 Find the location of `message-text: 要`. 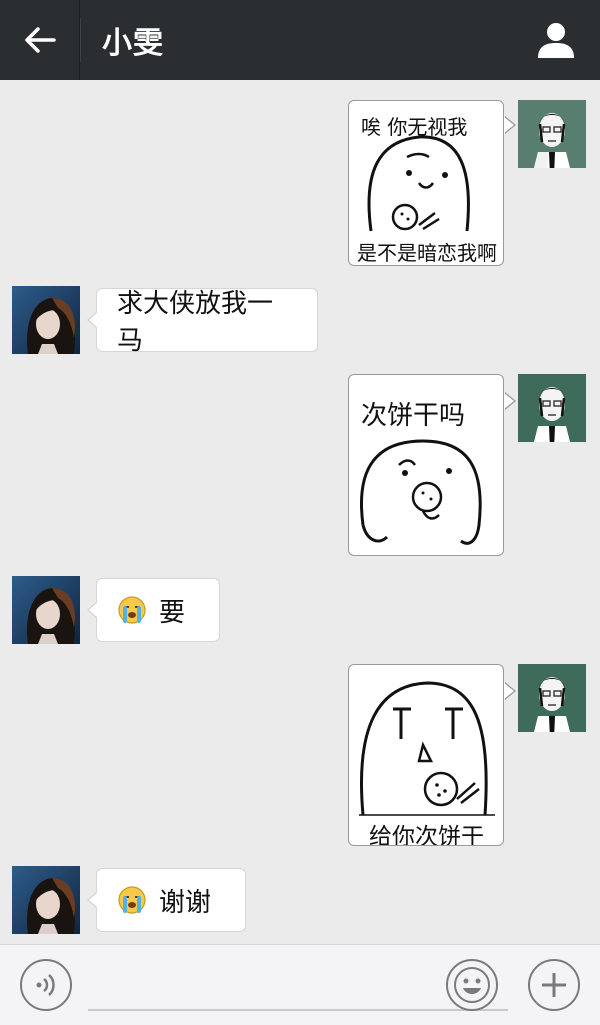

message-text: 要 is located at coordinates (172, 612).